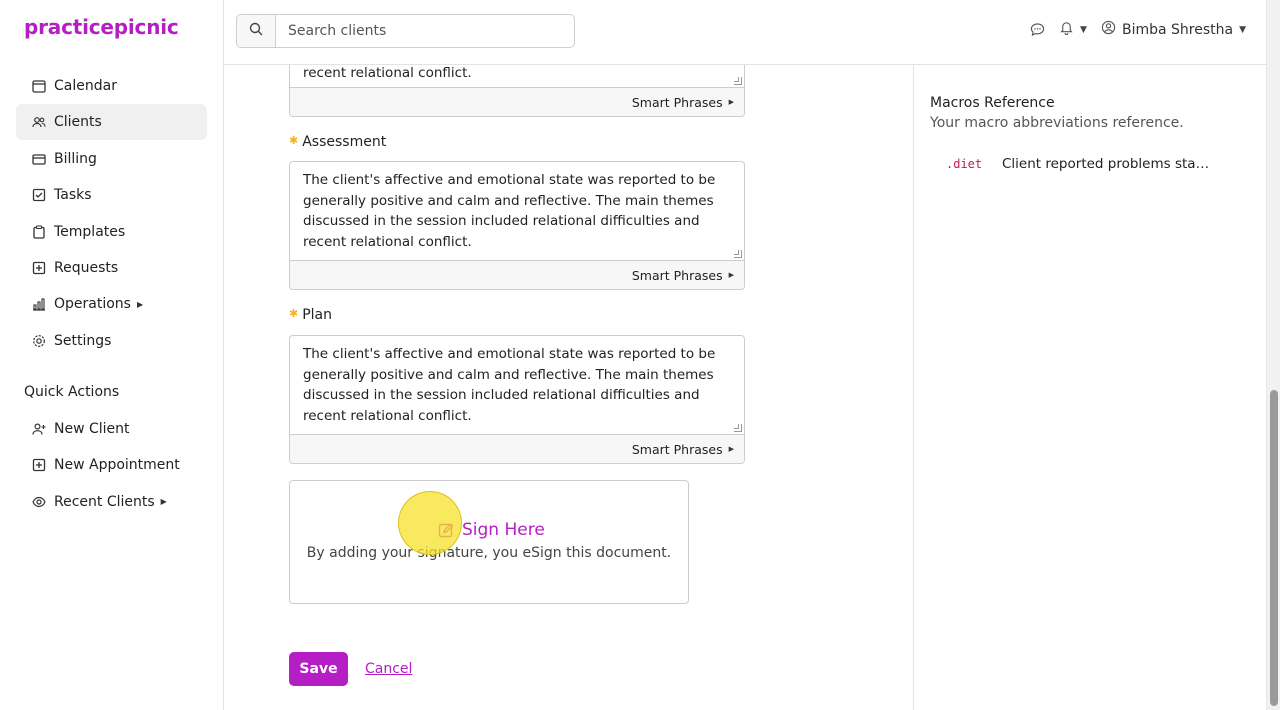 This screenshot has height=710, width=1280. Describe the element at coordinates (1177, 29) in the screenshot. I see `user-name: Bimba Shrestha` at that location.